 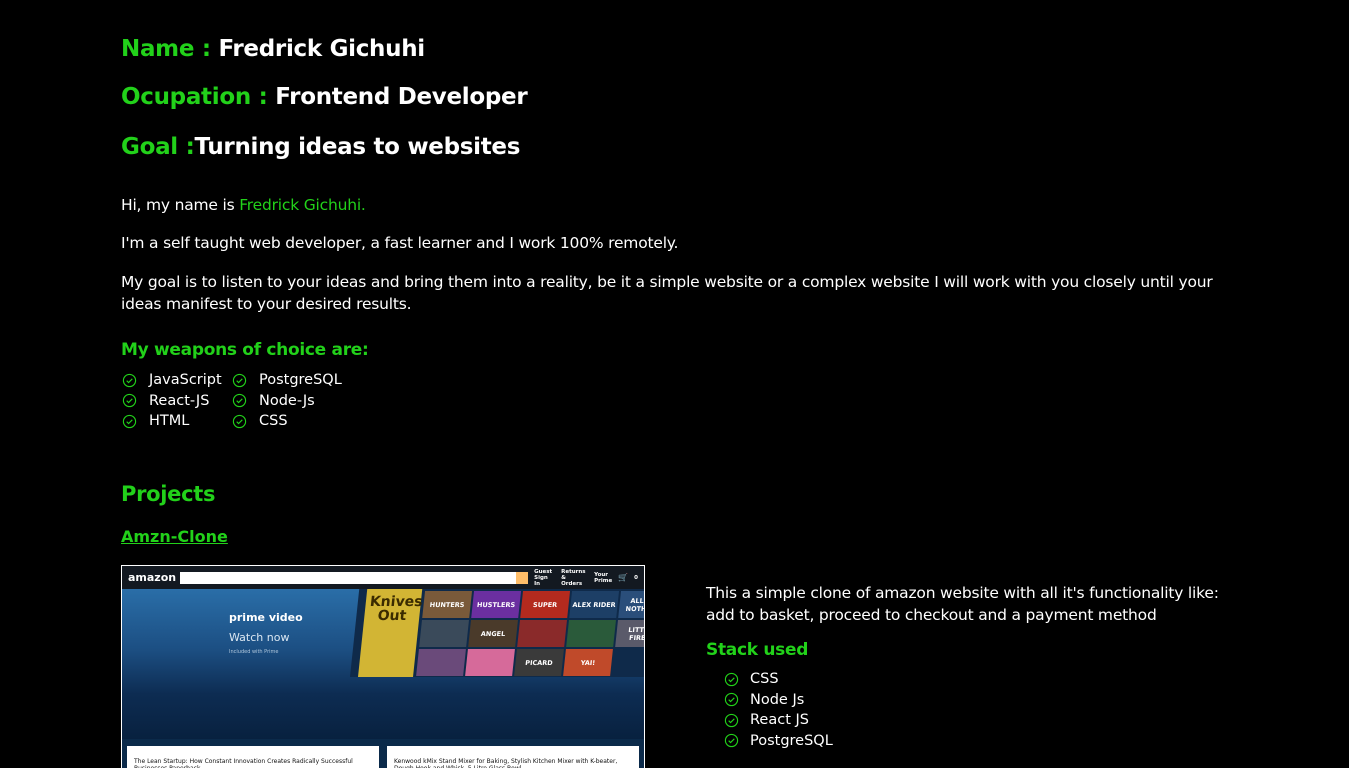 I want to click on intro-prefix: Hi, my name is, so click(x=180, y=205).